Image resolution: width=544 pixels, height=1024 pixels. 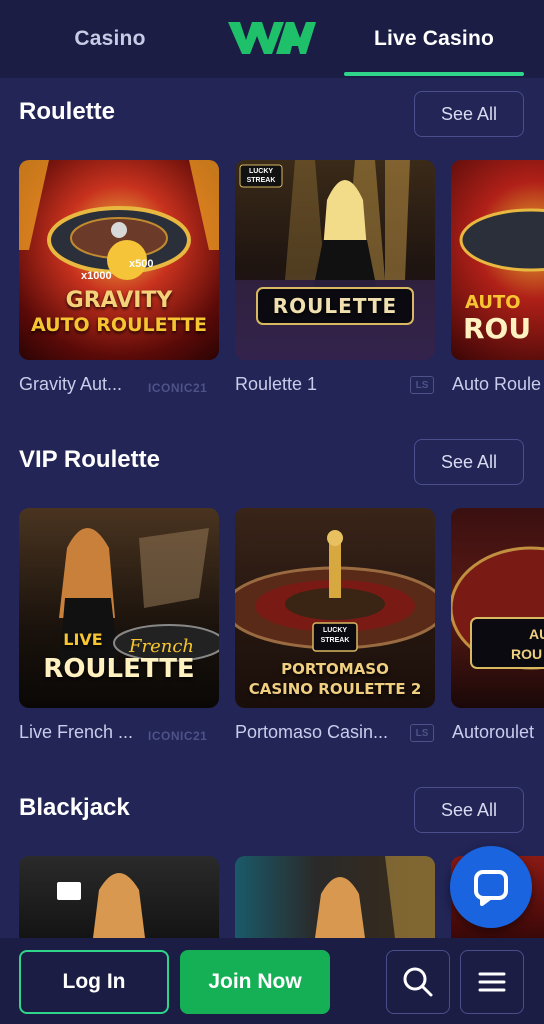 What do you see at coordinates (469, 810) in the screenshot?
I see `see-all-blackjack-button: See All` at bounding box center [469, 810].